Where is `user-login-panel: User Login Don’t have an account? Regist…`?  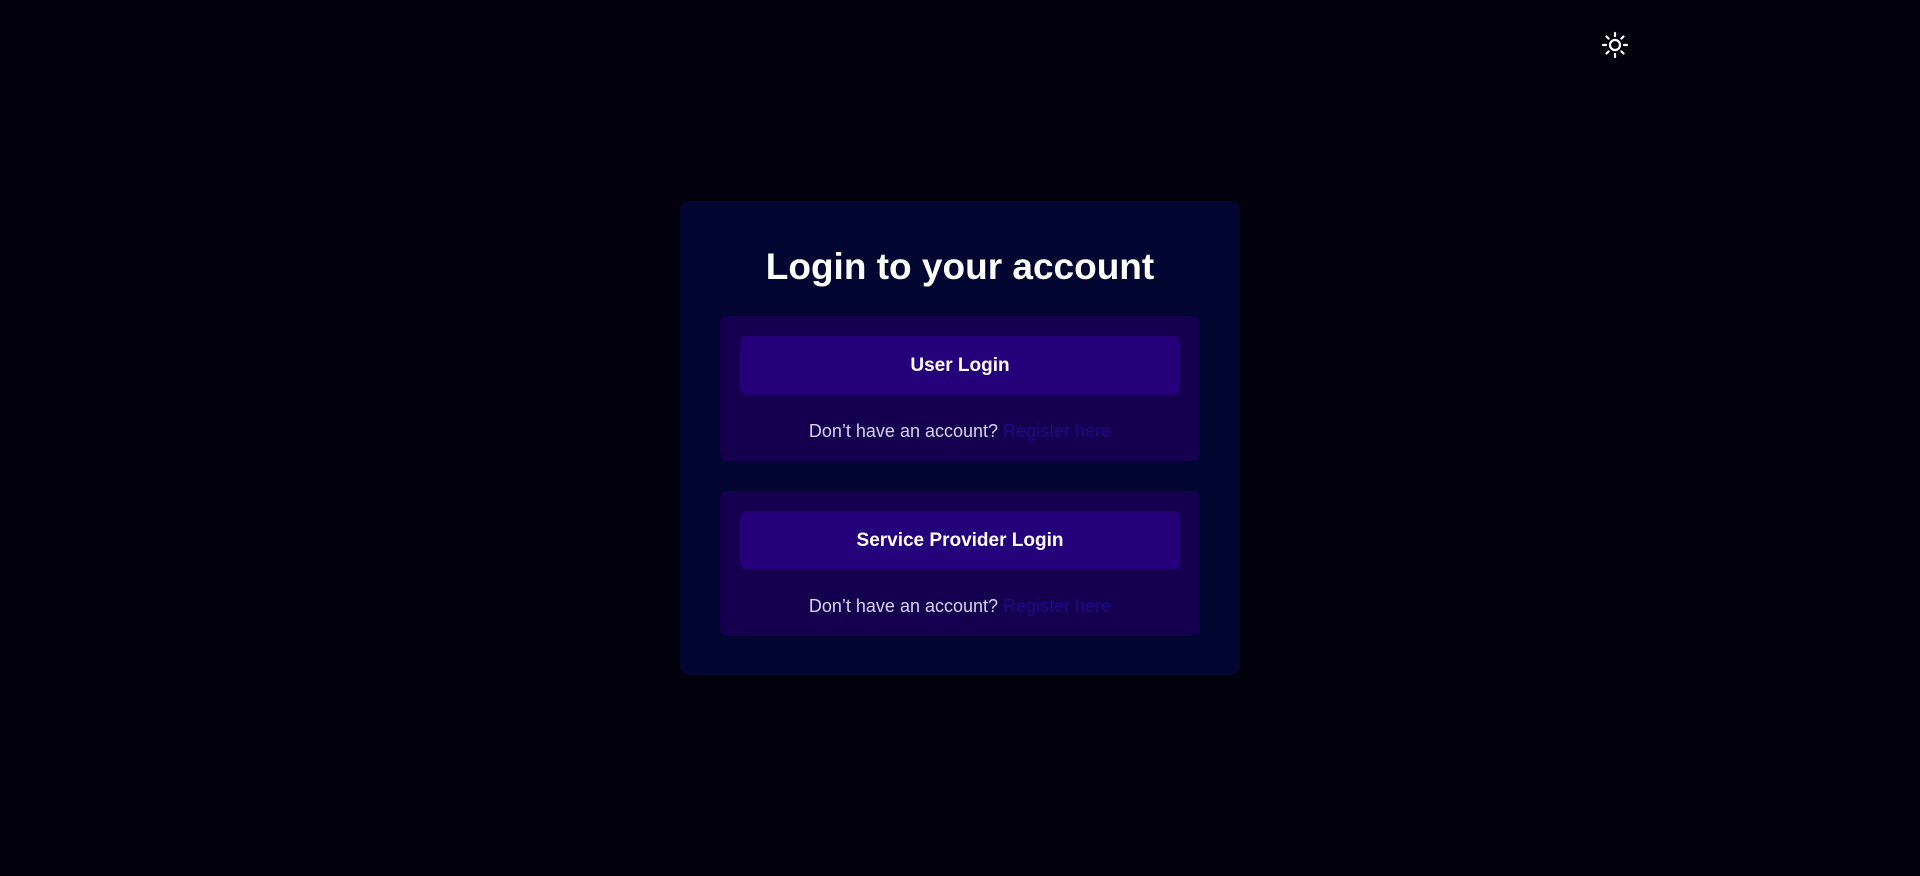 user-login-panel: User Login Don’t have an account? Regist… is located at coordinates (960, 388).